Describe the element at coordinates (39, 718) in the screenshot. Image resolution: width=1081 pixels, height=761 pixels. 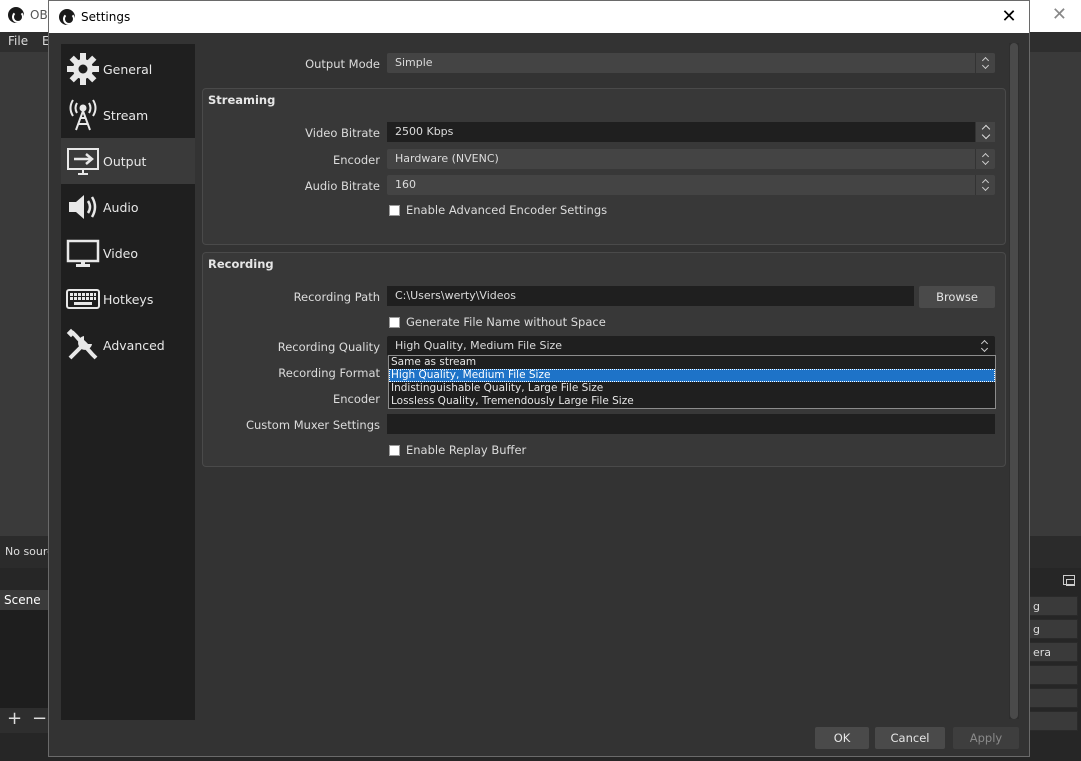
I see `remove-scene-button: −` at that location.